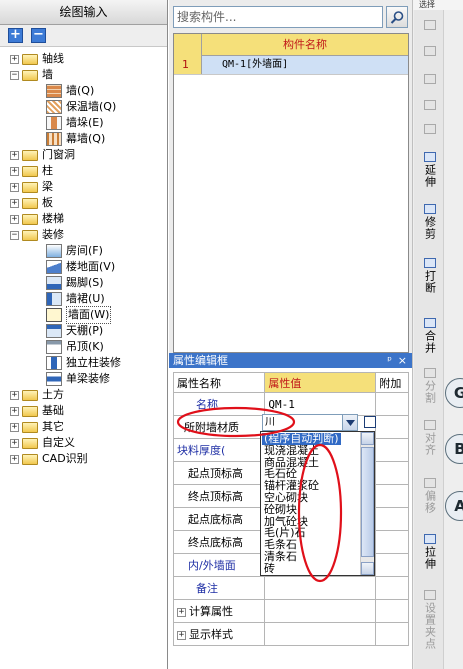 This screenshot has height=669, width=463. What do you see at coordinates (280, 509) in the screenshot?
I see `dropdown-option: 砼砌块` at bounding box center [280, 509].